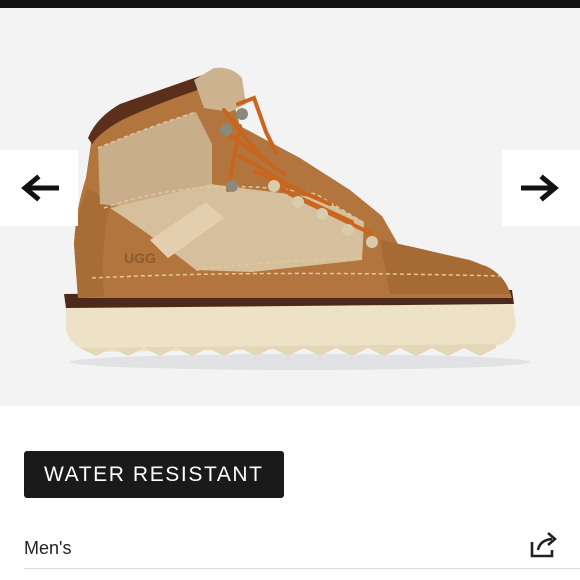 The height and width of the screenshot is (580, 580). What do you see at coordinates (140, 258) in the screenshot?
I see `brand-logo: UGG` at bounding box center [140, 258].